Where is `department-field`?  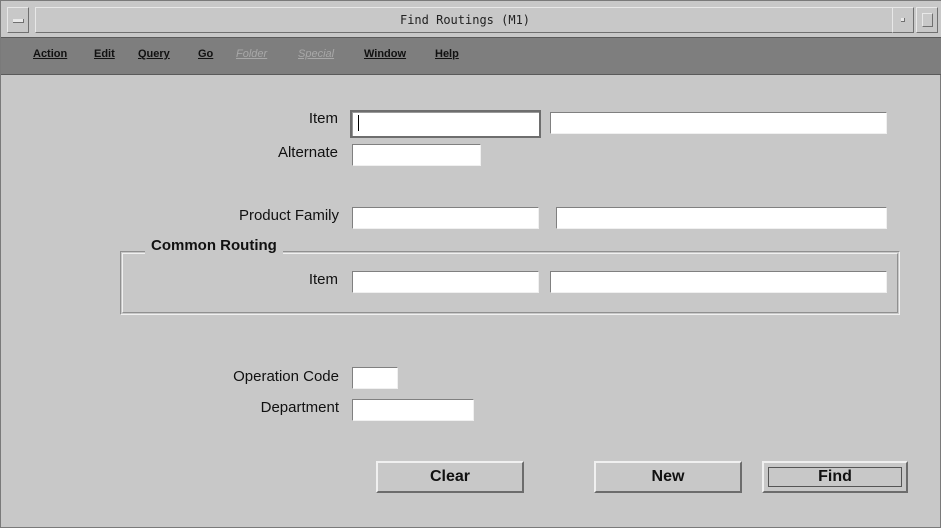
department-field is located at coordinates (413, 410).